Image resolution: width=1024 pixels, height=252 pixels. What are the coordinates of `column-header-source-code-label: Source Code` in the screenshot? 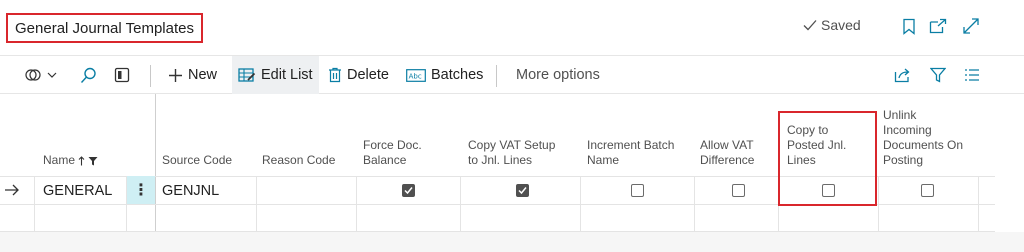 It's located at (197, 160).